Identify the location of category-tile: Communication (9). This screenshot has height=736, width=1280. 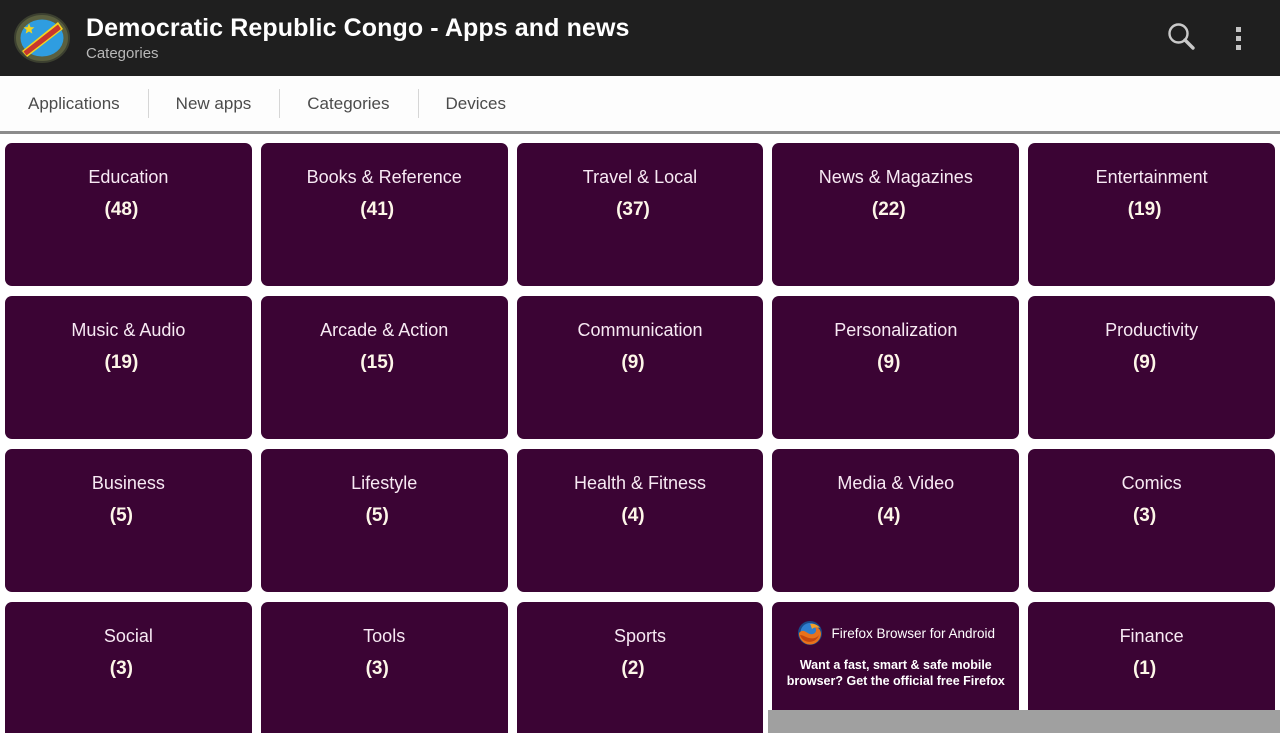
(640, 367).